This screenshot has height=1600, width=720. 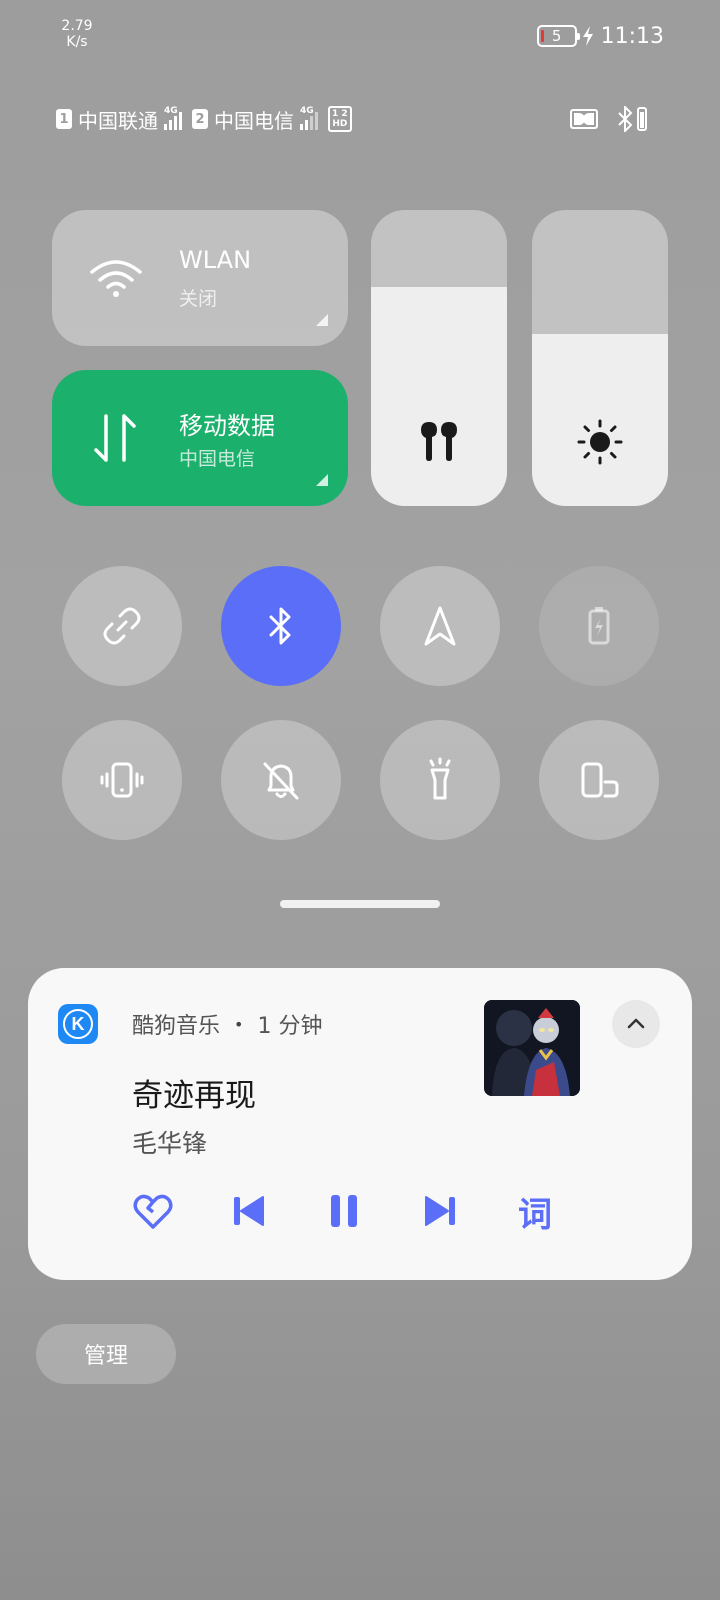 What do you see at coordinates (118, 120) in the screenshot?
I see `carrier-1-name: 中国联通` at bounding box center [118, 120].